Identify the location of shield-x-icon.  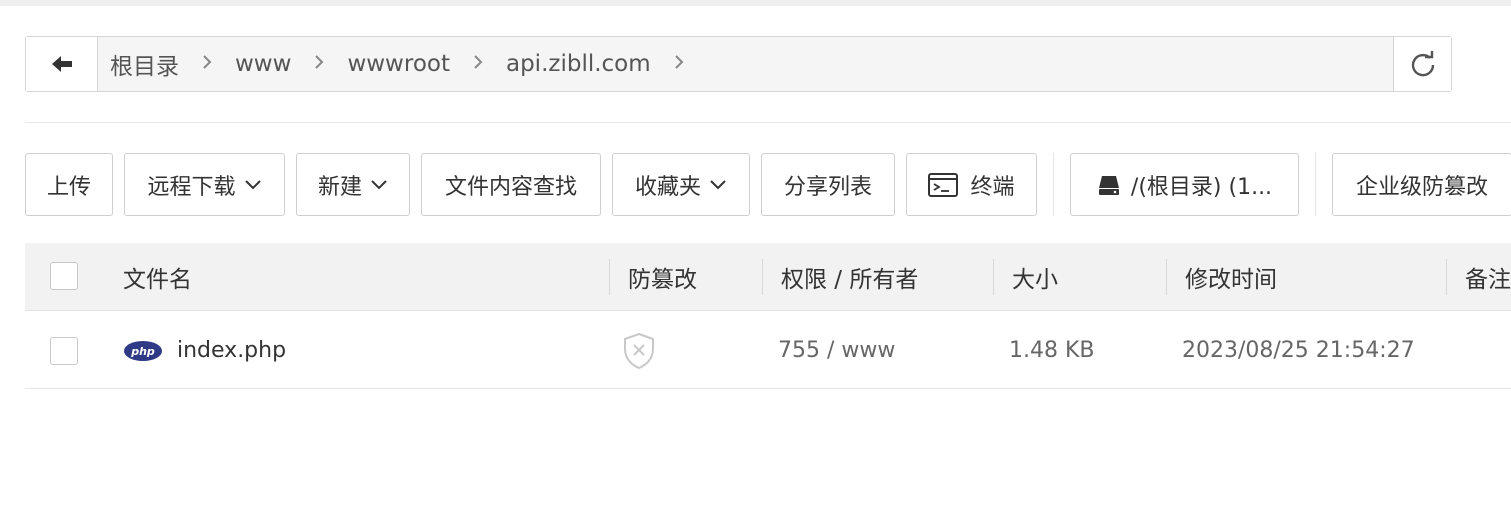
(639, 350).